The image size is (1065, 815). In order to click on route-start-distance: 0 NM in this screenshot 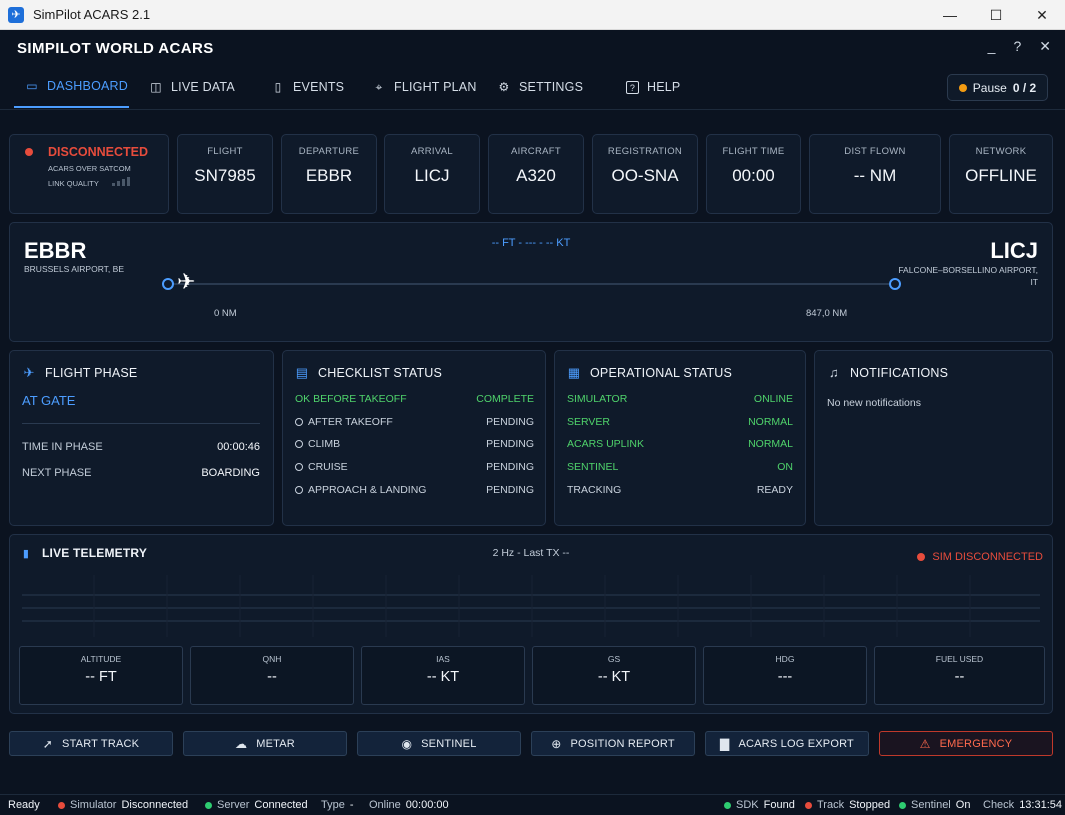, I will do `click(225, 313)`.